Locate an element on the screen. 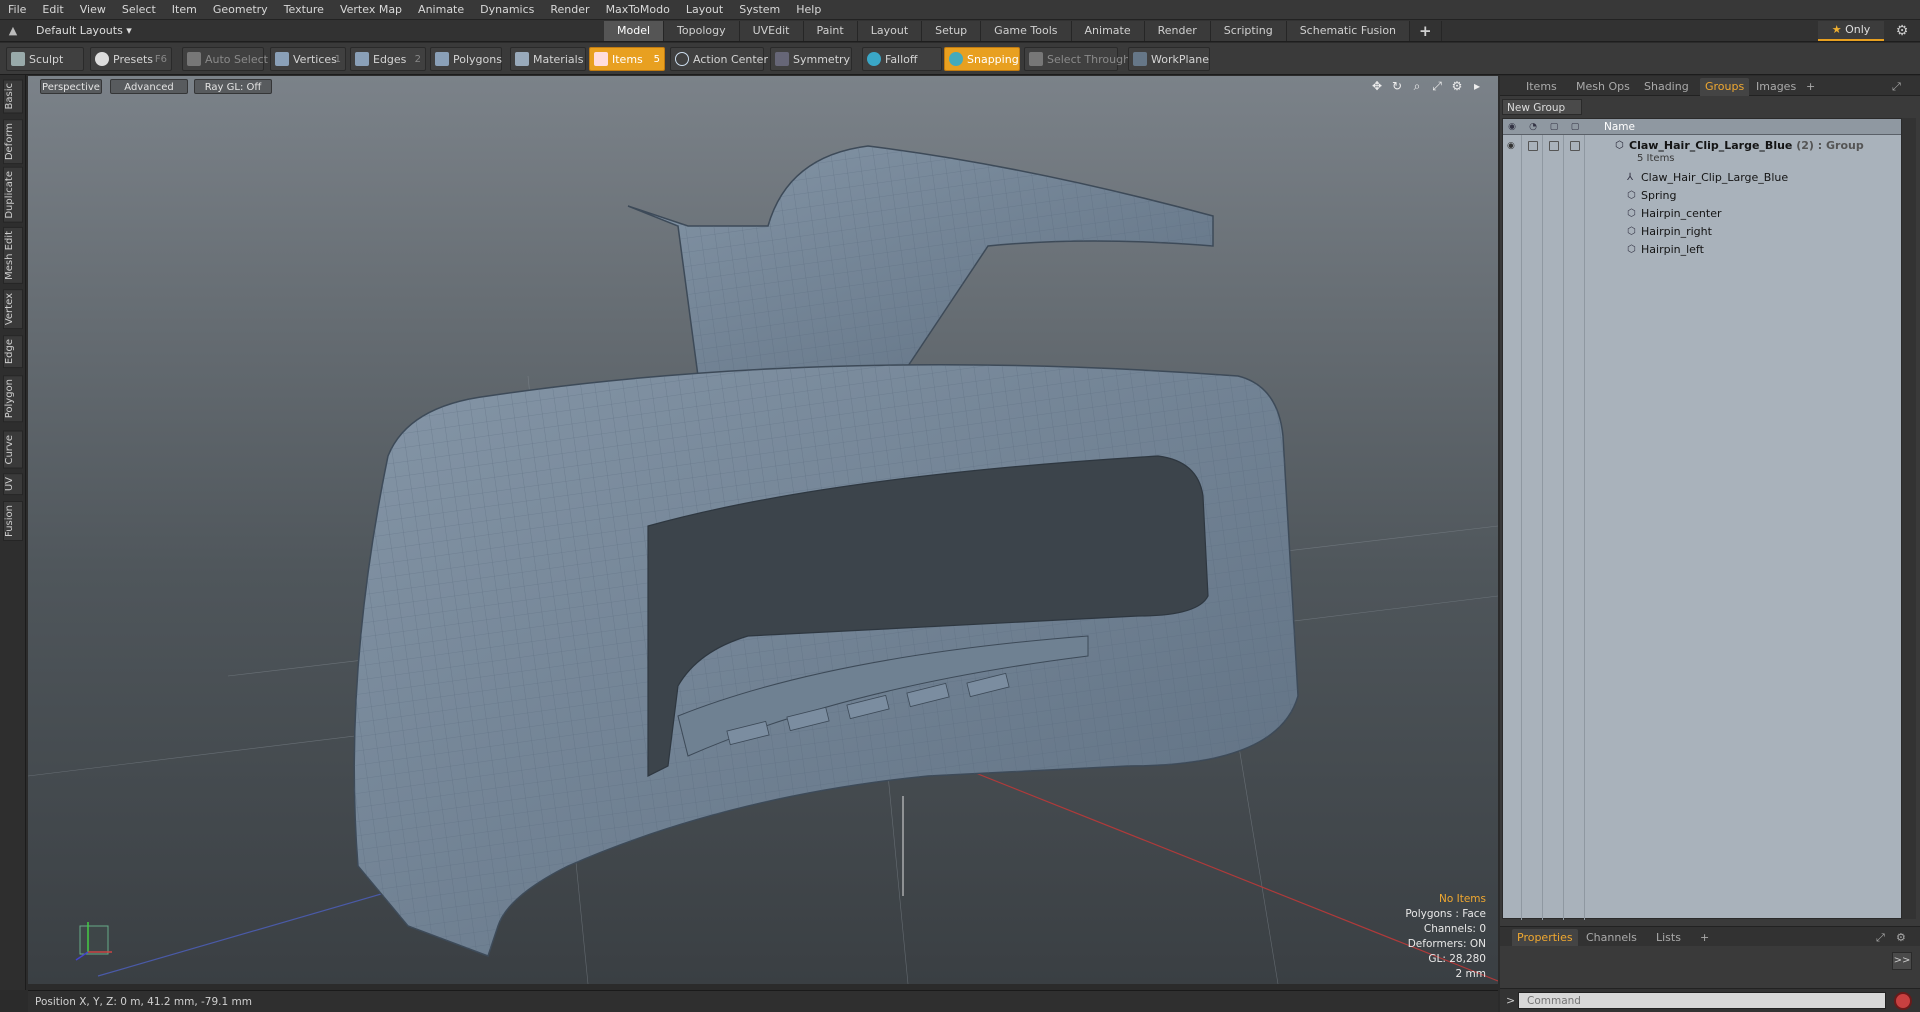  render-col-icon: ▢ is located at coordinates (1575, 127).